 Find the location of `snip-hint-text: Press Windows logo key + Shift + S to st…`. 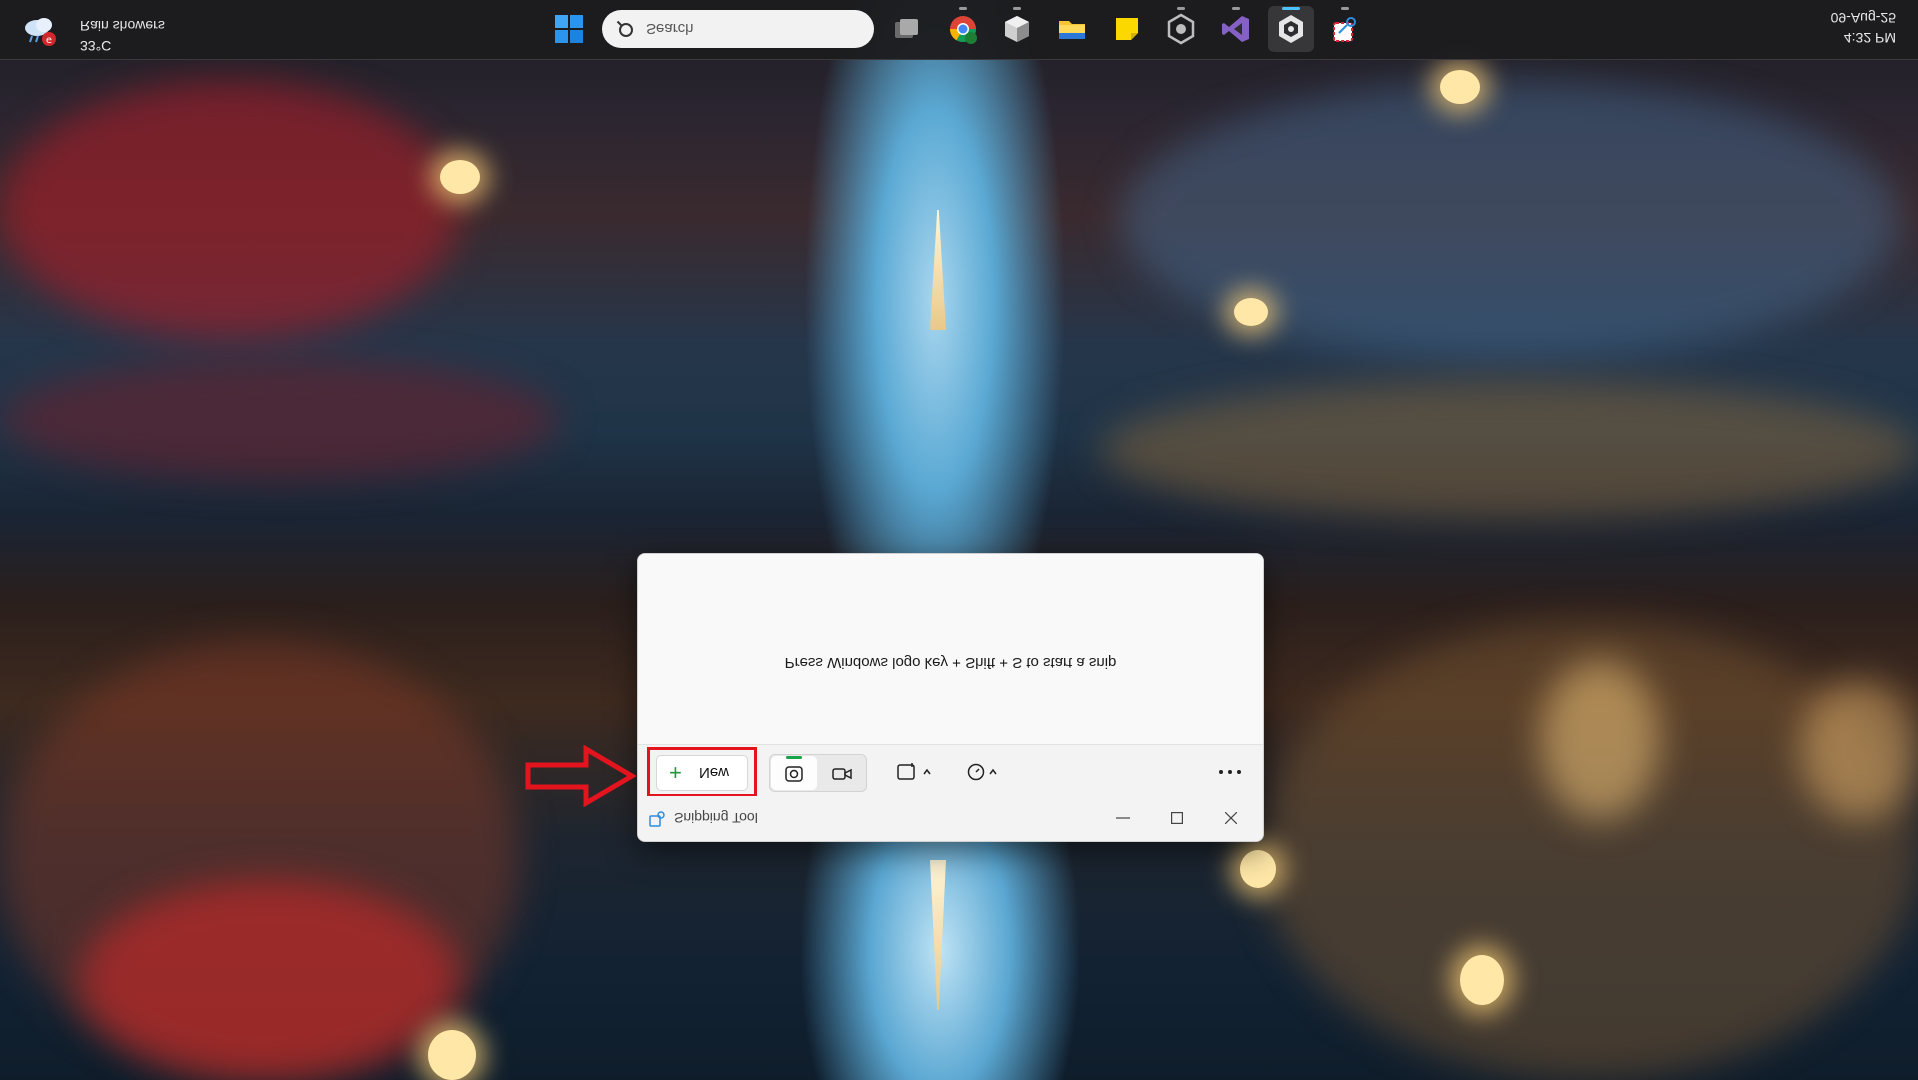

snip-hint-text: Press Windows logo key + Shift + S to st… is located at coordinates (950, 662).